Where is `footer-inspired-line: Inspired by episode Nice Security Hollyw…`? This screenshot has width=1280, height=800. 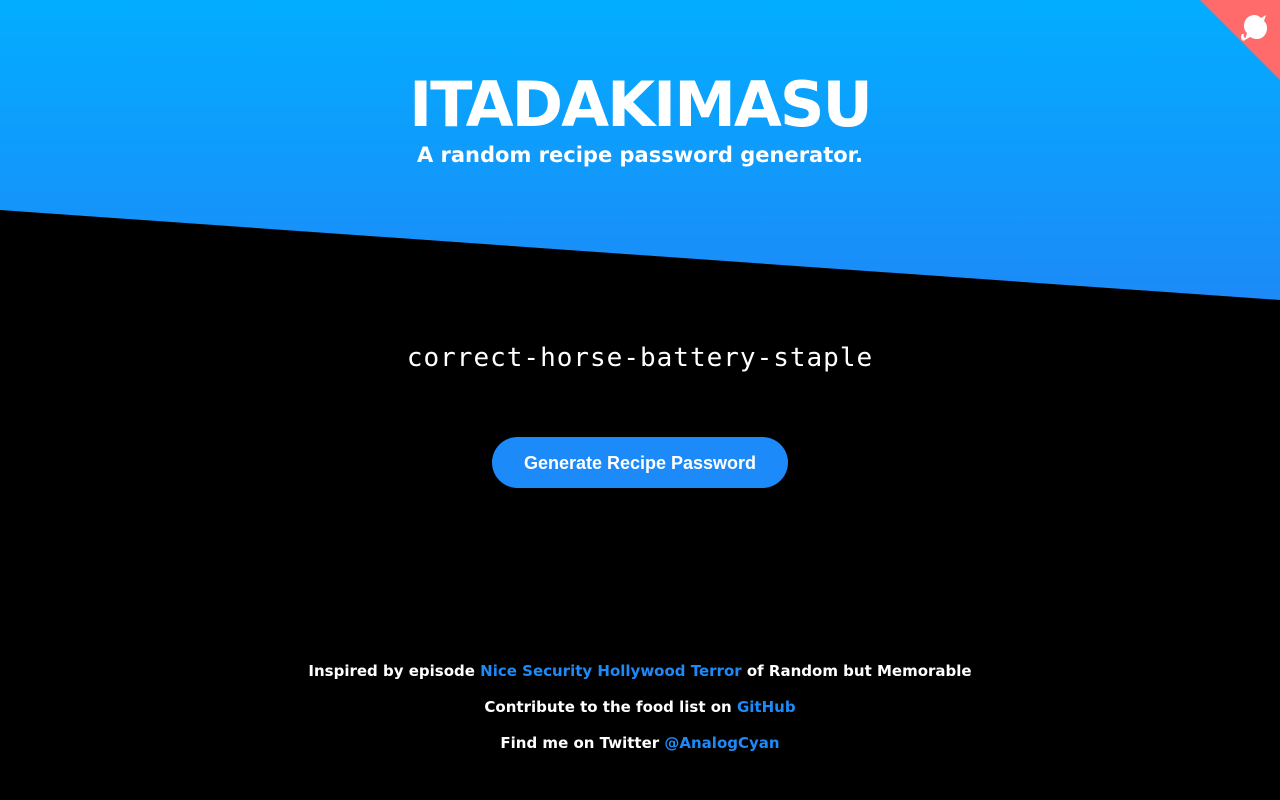 footer-inspired-line: Inspired by episode Nice Security Hollyw… is located at coordinates (640, 671).